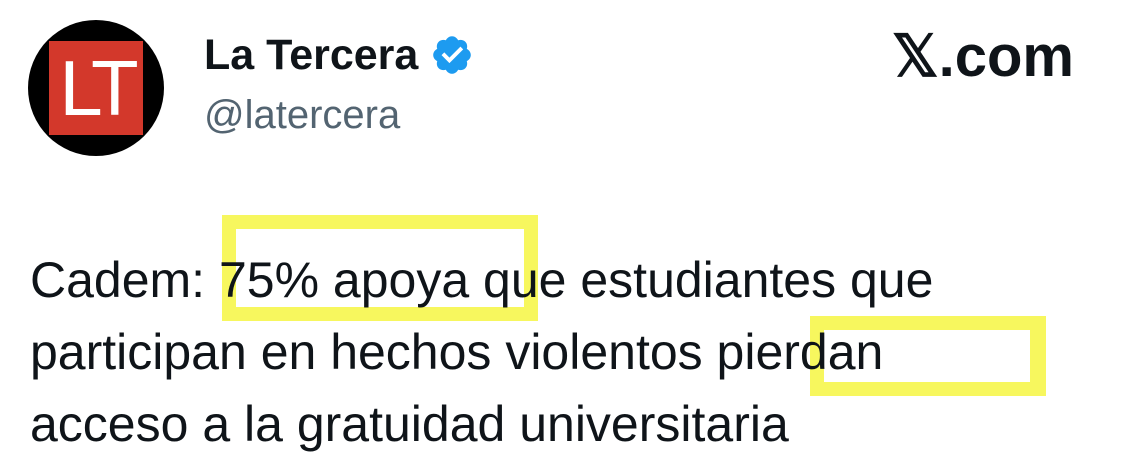 The height and width of the screenshot is (475, 1124). I want to click on tweet-line: acceso a la gratuidad universitaria, so click(409, 424).